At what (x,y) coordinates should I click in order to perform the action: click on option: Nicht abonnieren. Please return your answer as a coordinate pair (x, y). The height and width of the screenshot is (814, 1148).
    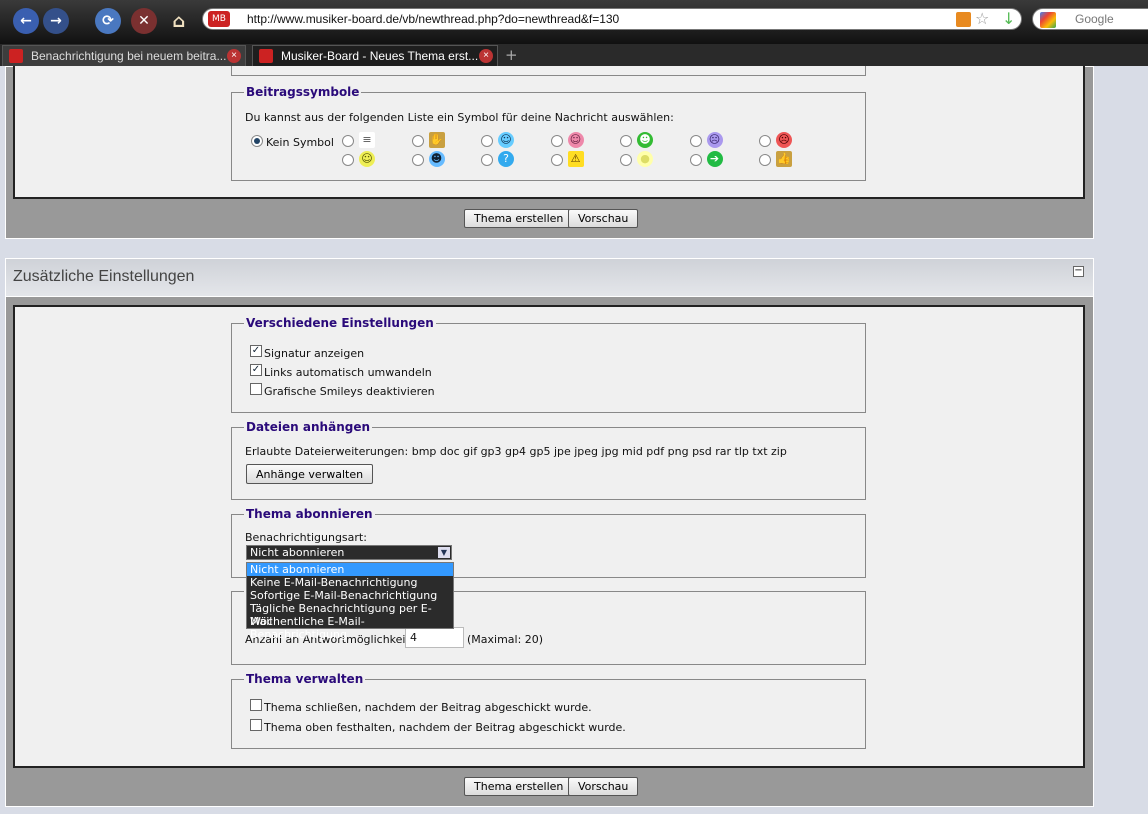
    Looking at the image, I should click on (350, 569).